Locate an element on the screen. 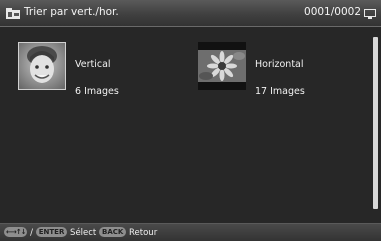  folder-item-vertical: Vertical 6 Images is located at coordinates (98, 69).